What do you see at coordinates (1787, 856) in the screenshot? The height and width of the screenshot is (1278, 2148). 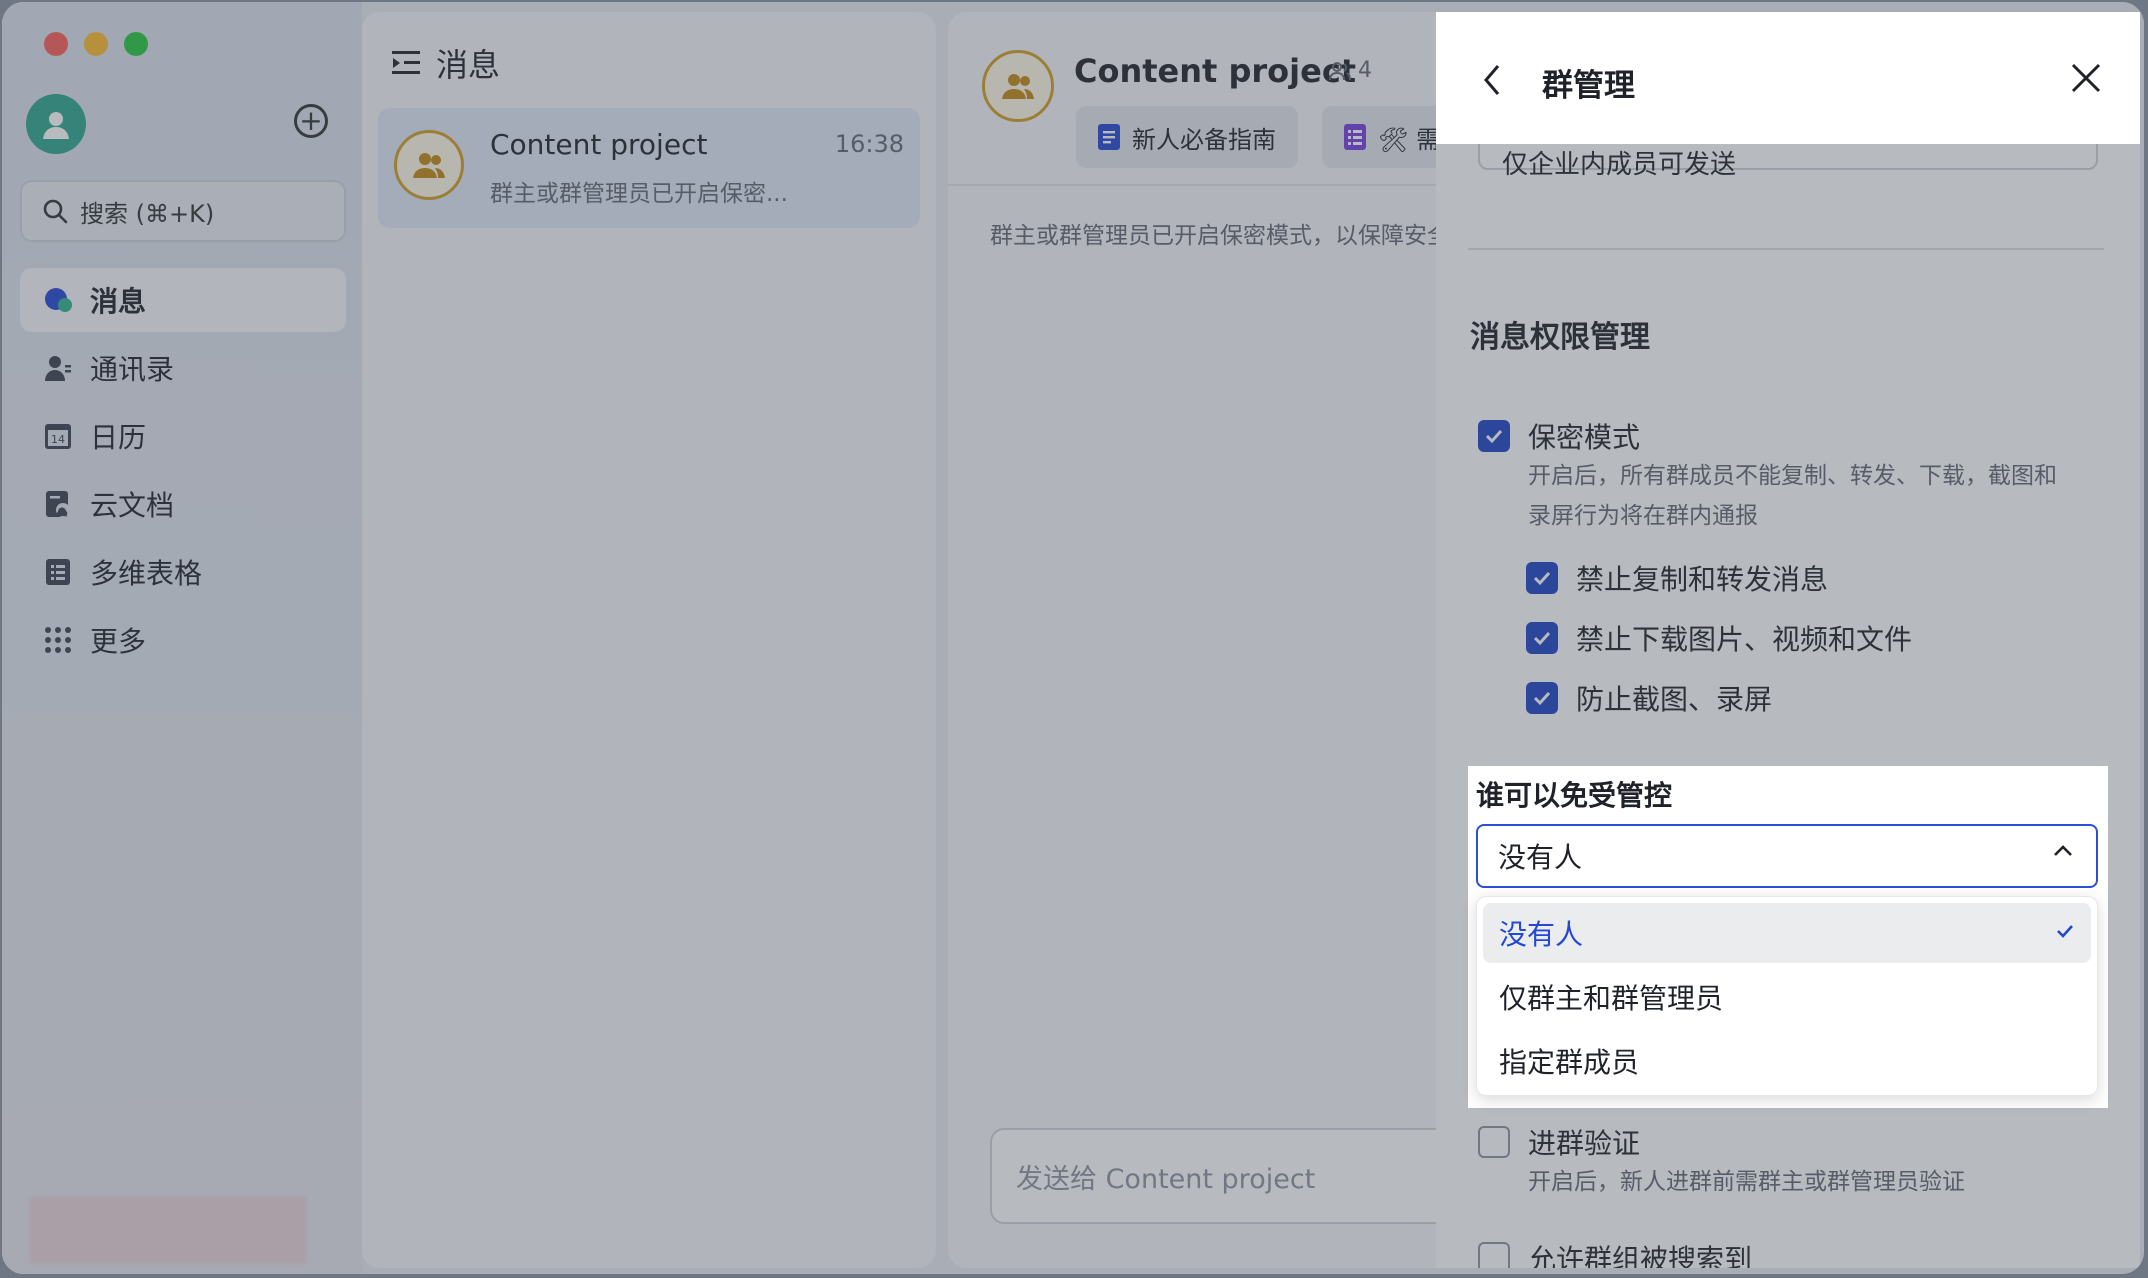 I see `exempt-select: 没有人` at bounding box center [1787, 856].